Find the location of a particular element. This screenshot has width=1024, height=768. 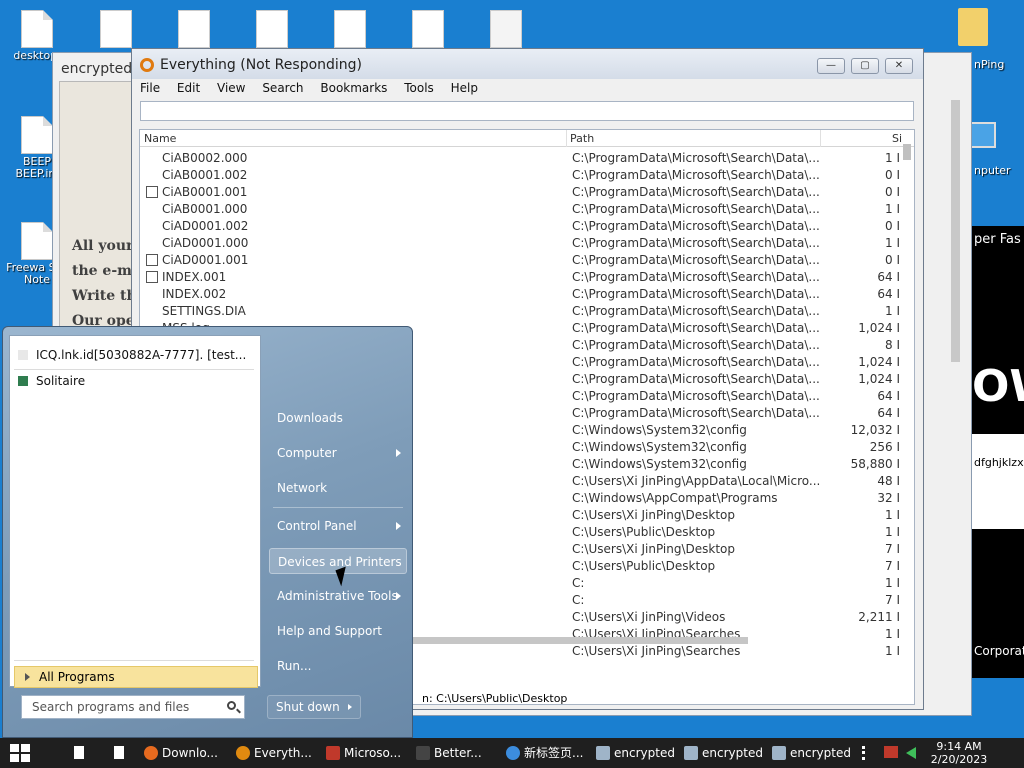

file-name-cell: SETTINGS.DIA is located at coordinates (204, 311).